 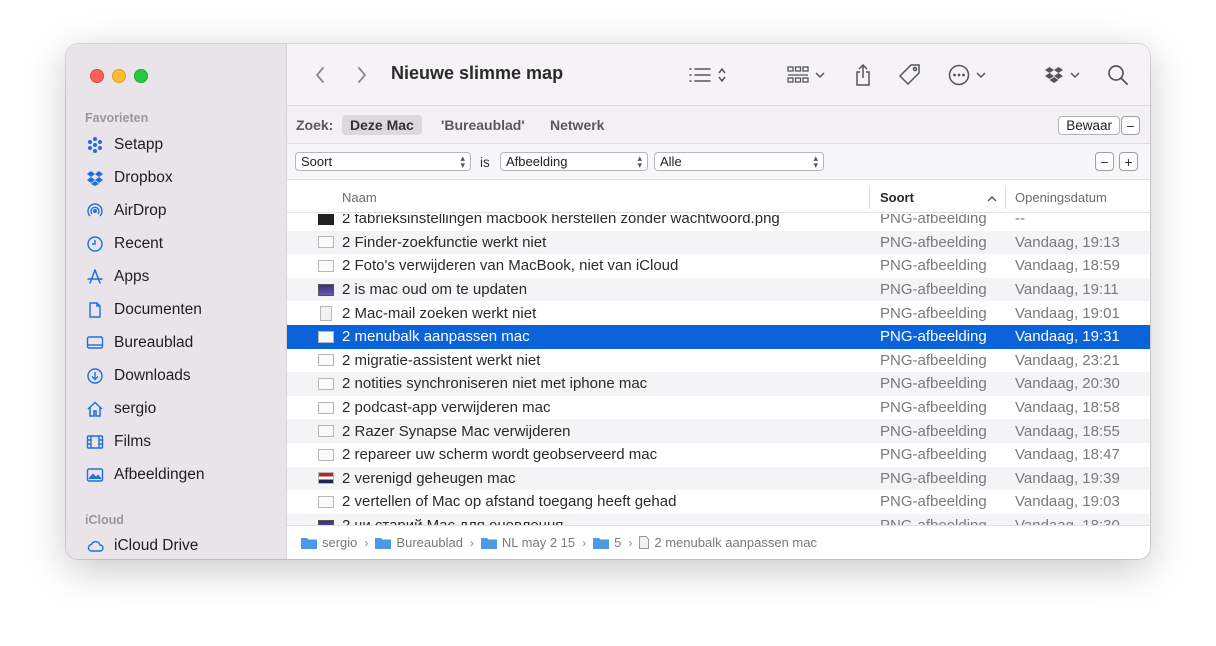 I want to click on file-date: Vandaag, 23:21, so click(x=1067, y=360).